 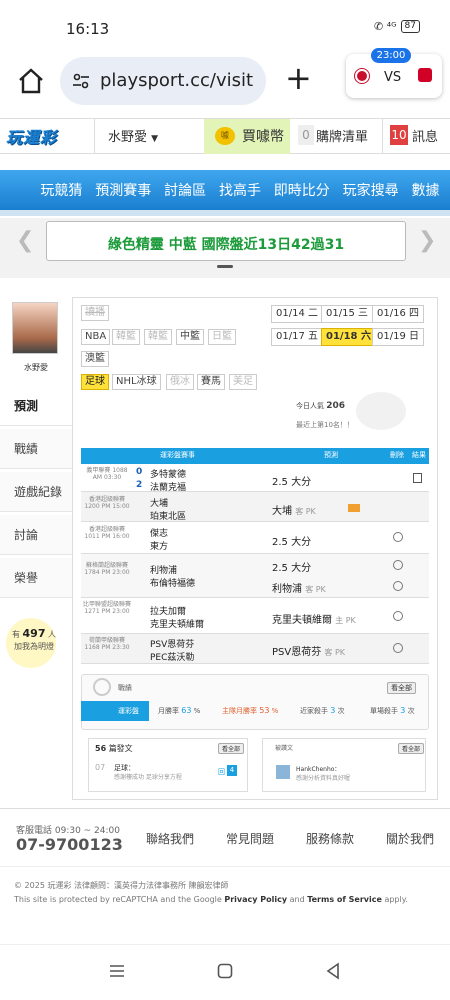 What do you see at coordinates (427, 240) in the screenshot?
I see `chevron-right-icon: ❯` at bounding box center [427, 240].